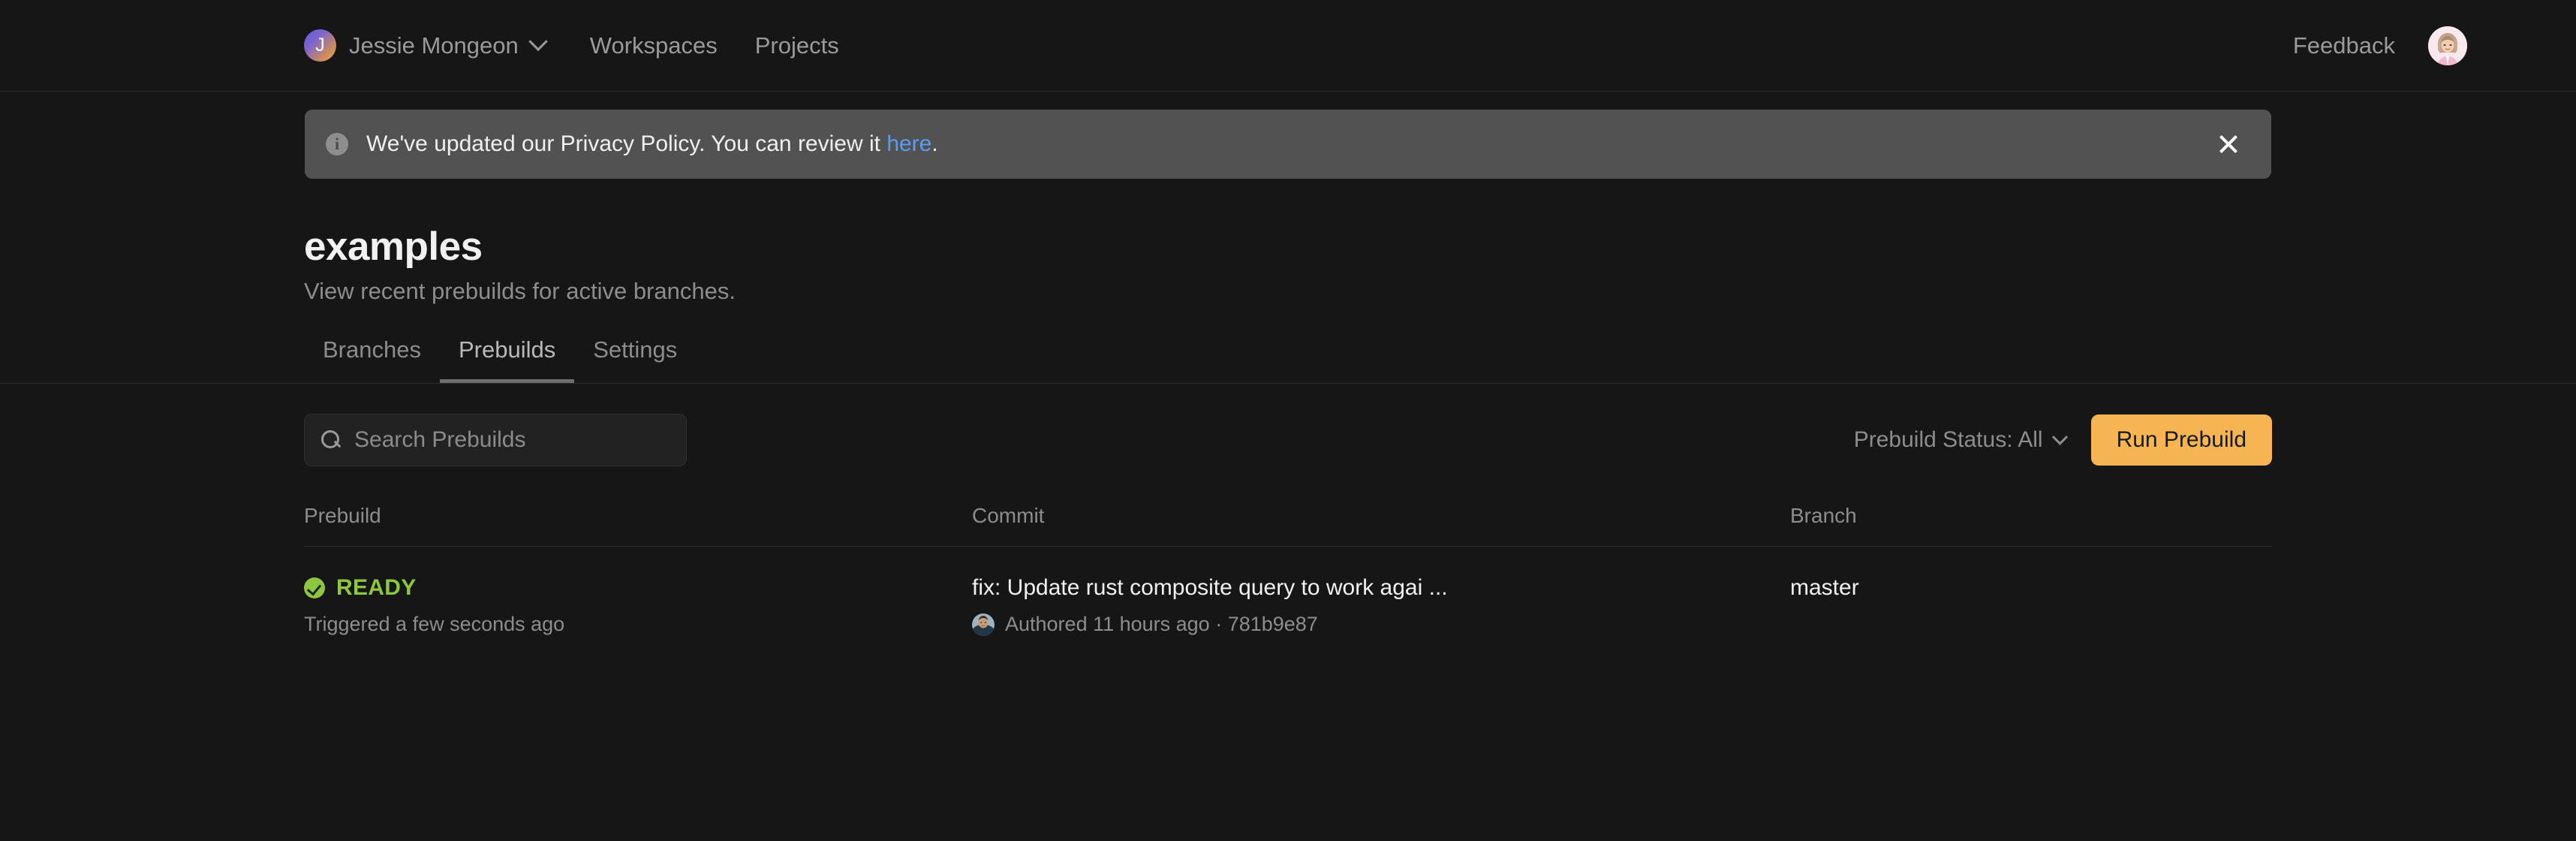 The image size is (2576, 841). Describe the element at coordinates (1381, 624) in the screenshot. I see `commit-meta-row: Authored 11 hours ago · 781b9e87` at that location.